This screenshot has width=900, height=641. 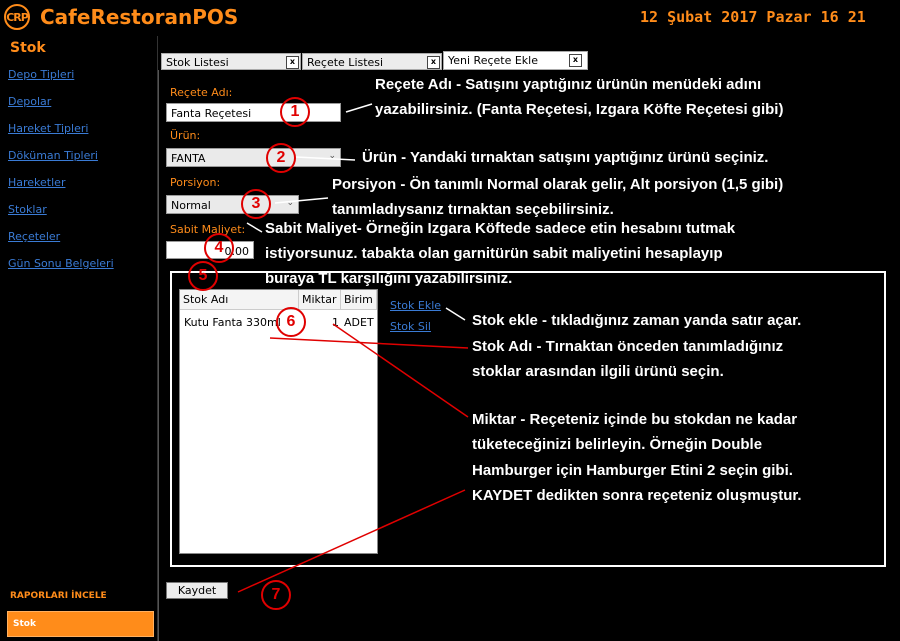 What do you see at coordinates (185, 135) in the screenshot?
I see `urun-label: Ürün:` at bounding box center [185, 135].